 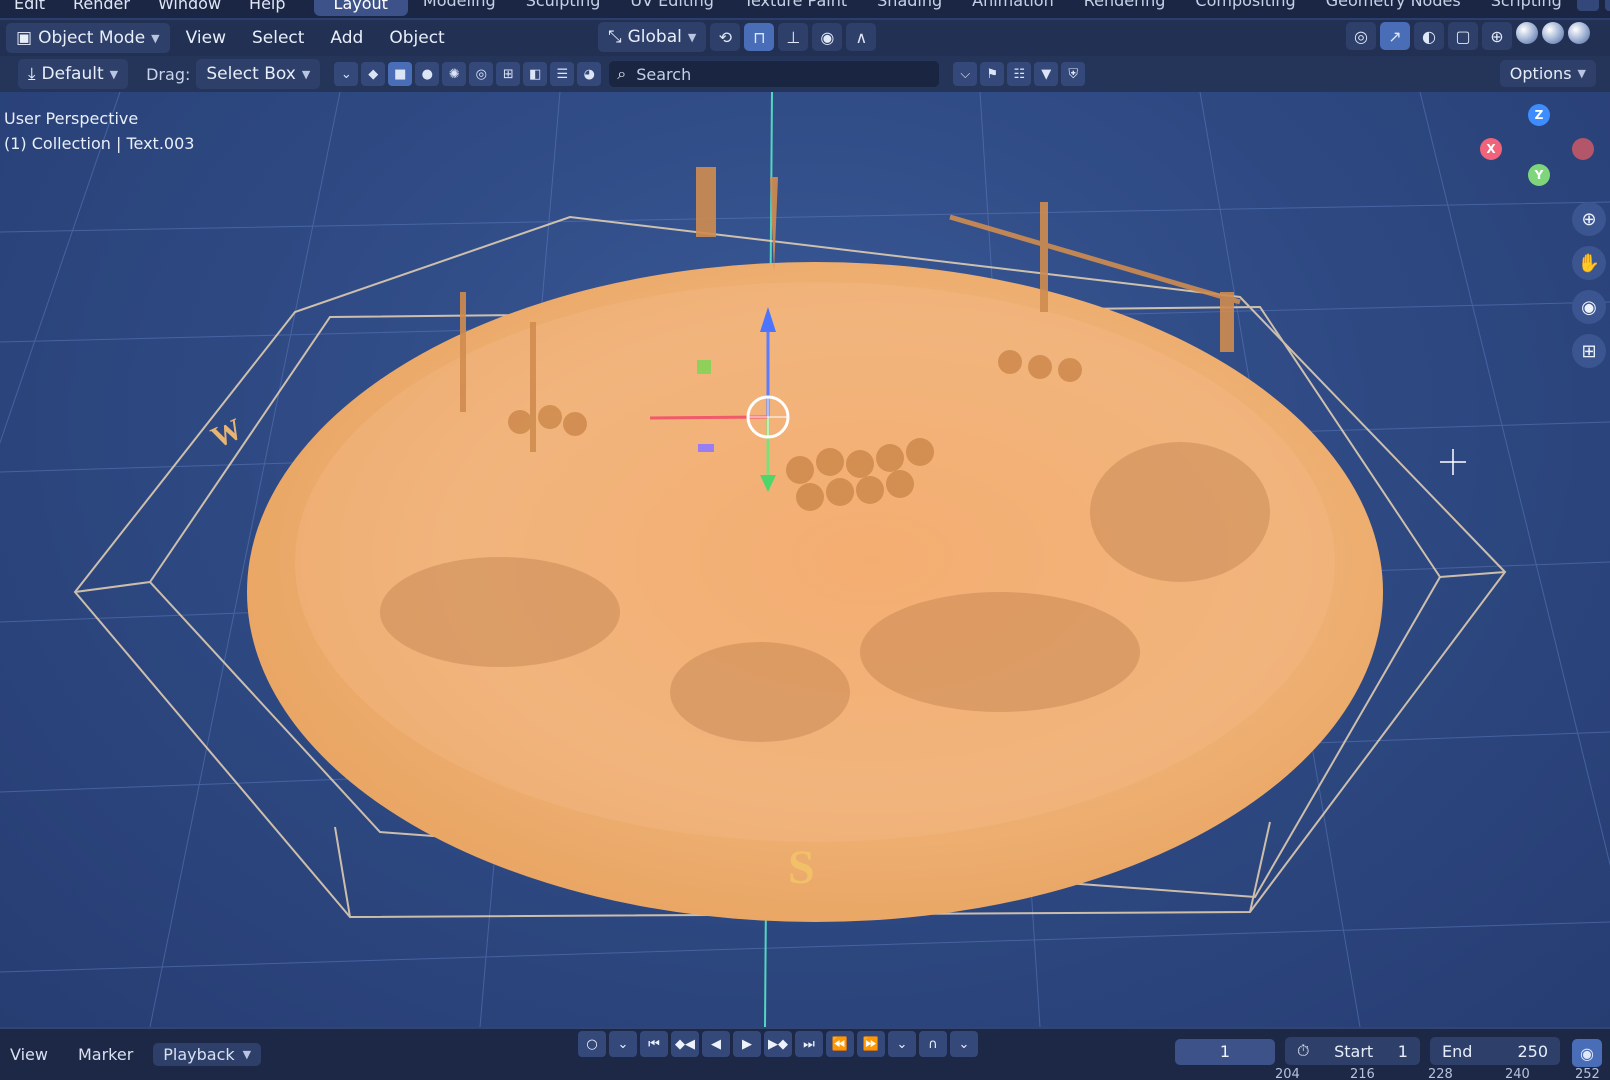 What do you see at coordinates (481, 74) in the screenshot?
I see `physics-icon: ◎` at bounding box center [481, 74].